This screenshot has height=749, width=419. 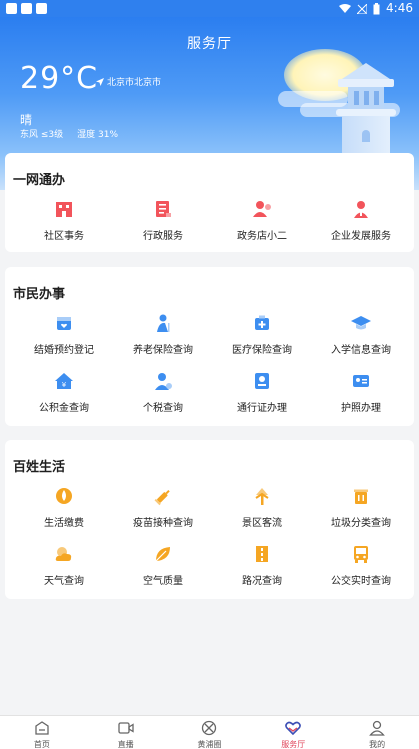 I want to click on service-label: 入学信息查询, so click(x=361, y=350).